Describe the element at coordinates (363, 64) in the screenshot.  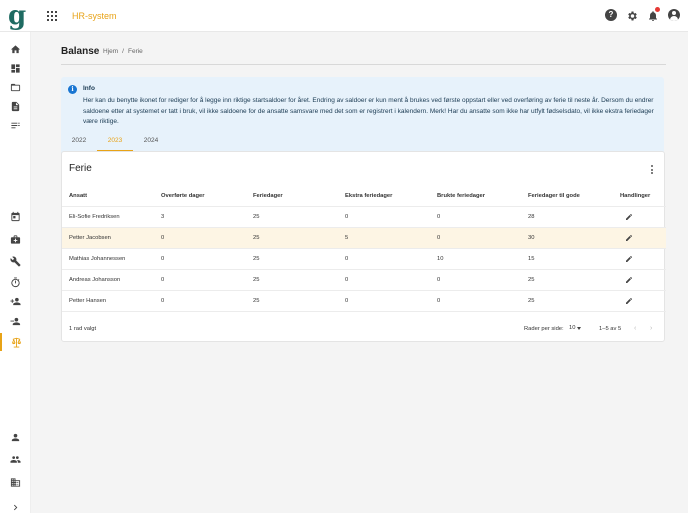
I see `title-divider` at that location.